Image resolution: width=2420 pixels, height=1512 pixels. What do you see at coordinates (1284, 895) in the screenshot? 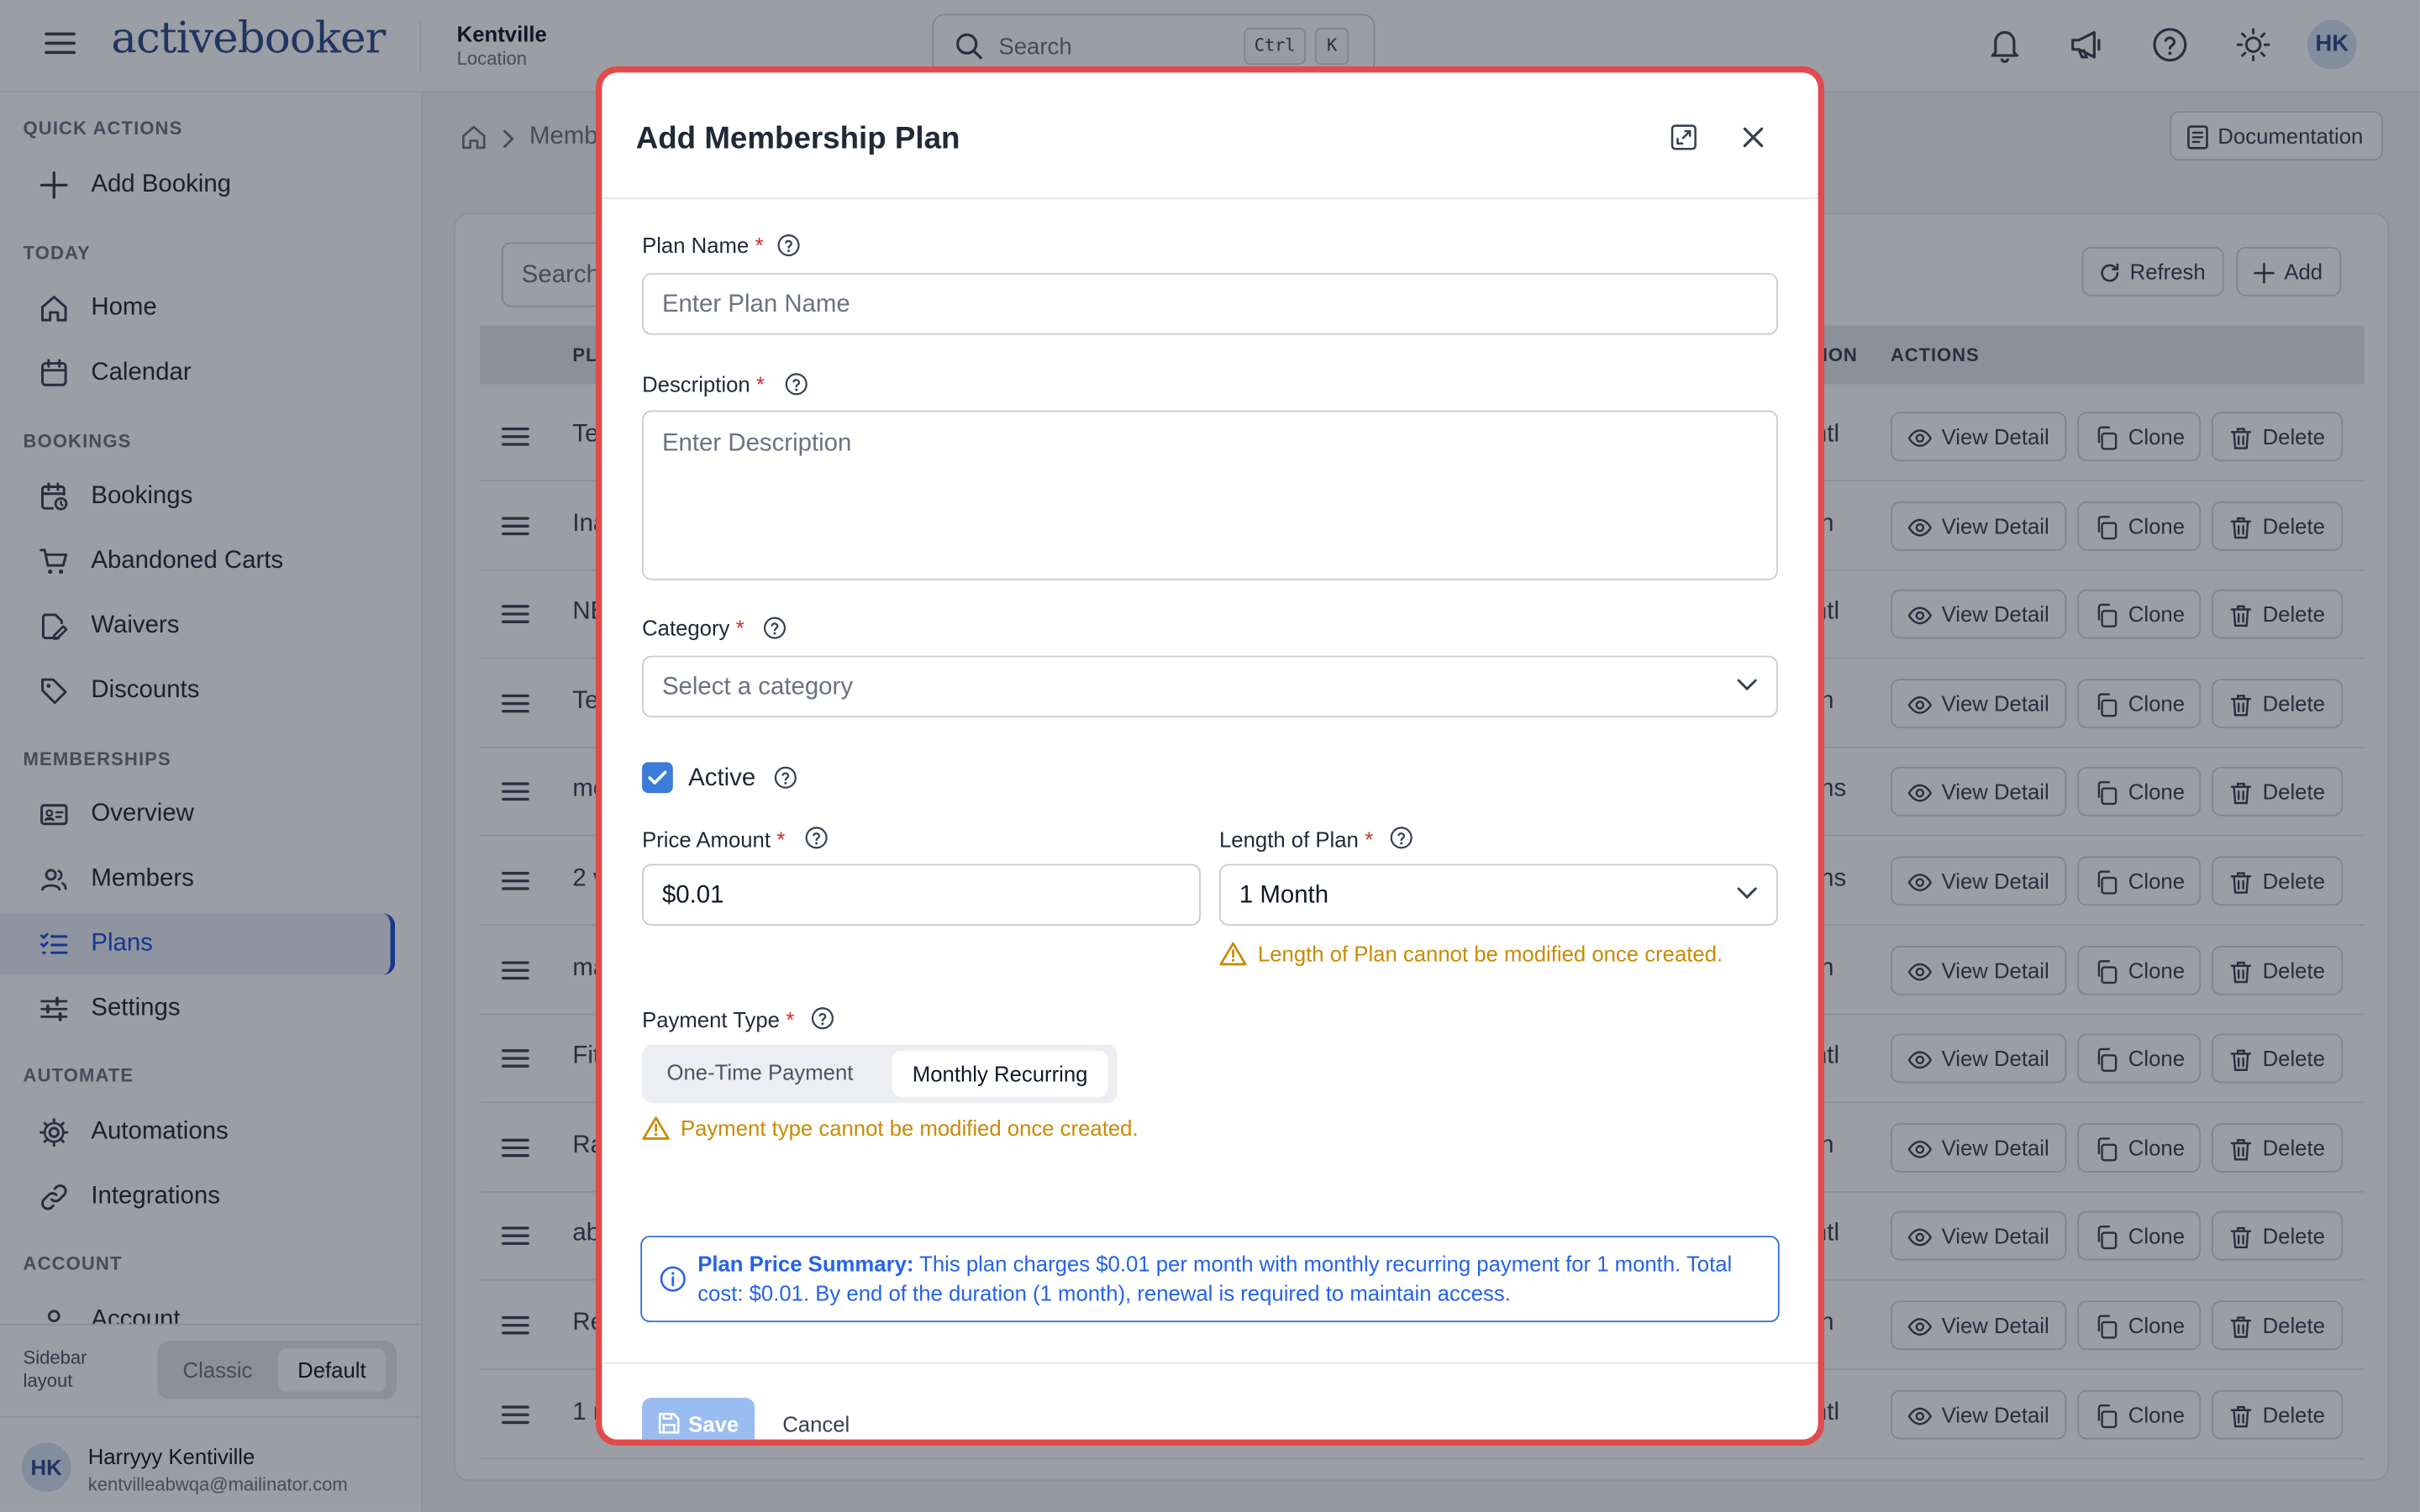
I see `length-of-plan-value: 1 Month` at bounding box center [1284, 895].